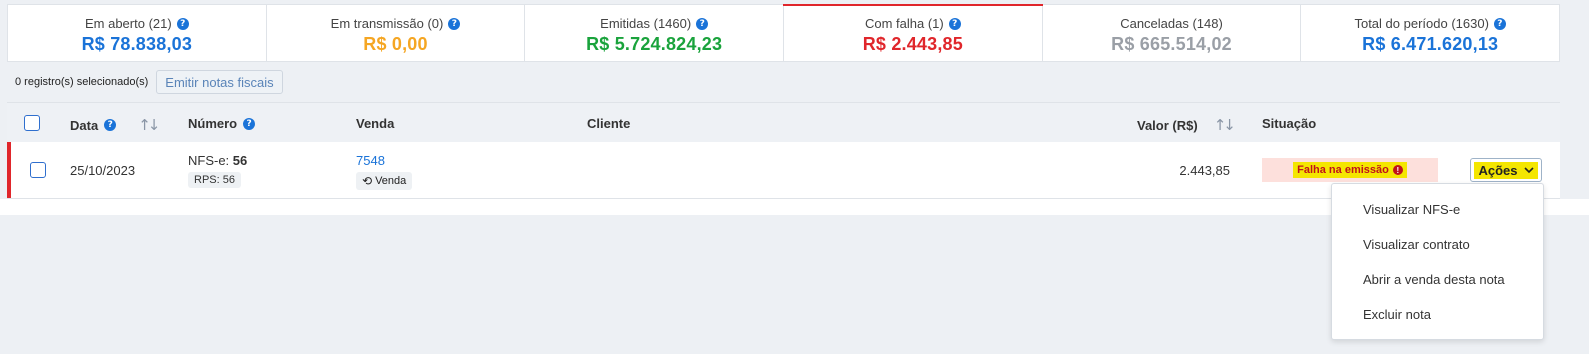 The width and height of the screenshot is (1589, 354). What do you see at coordinates (32, 123) in the screenshot?
I see `select-all-checkbox` at bounding box center [32, 123].